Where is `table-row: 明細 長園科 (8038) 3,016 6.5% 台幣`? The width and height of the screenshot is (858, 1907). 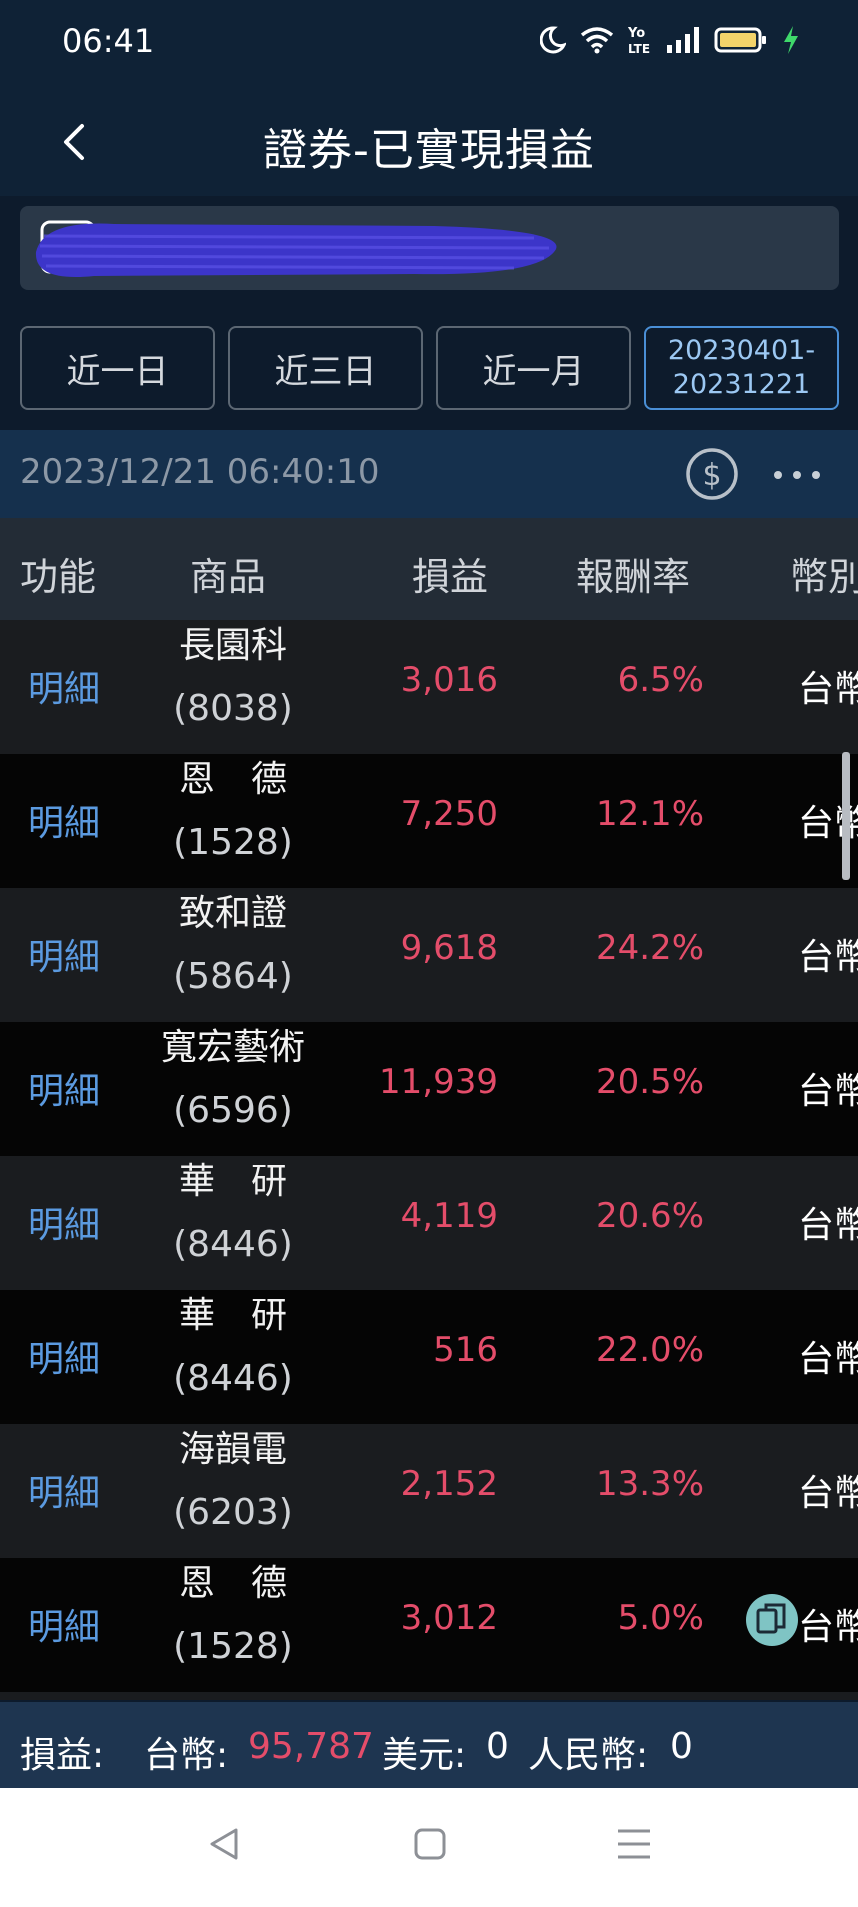
table-row: 明細 長園科 (8038) 3,016 6.5% 台幣 is located at coordinates (429, 687).